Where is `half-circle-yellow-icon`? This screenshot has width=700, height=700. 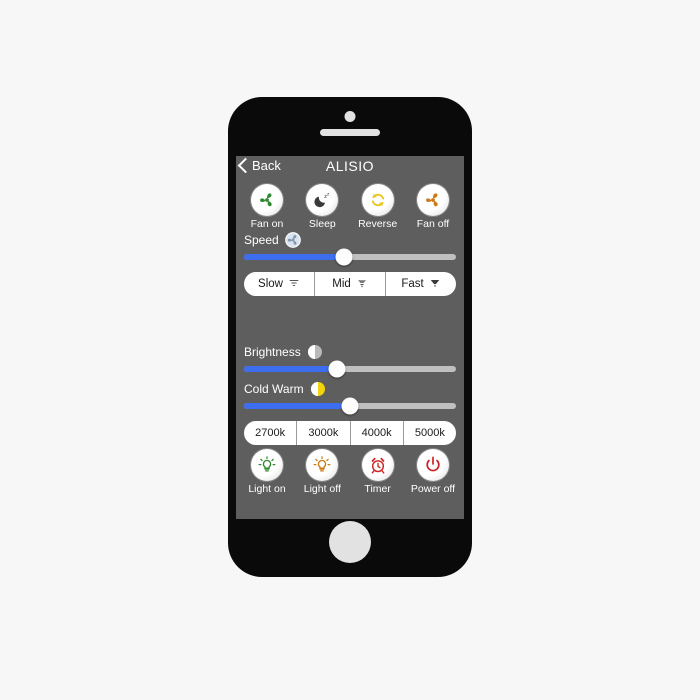 half-circle-yellow-icon is located at coordinates (318, 389).